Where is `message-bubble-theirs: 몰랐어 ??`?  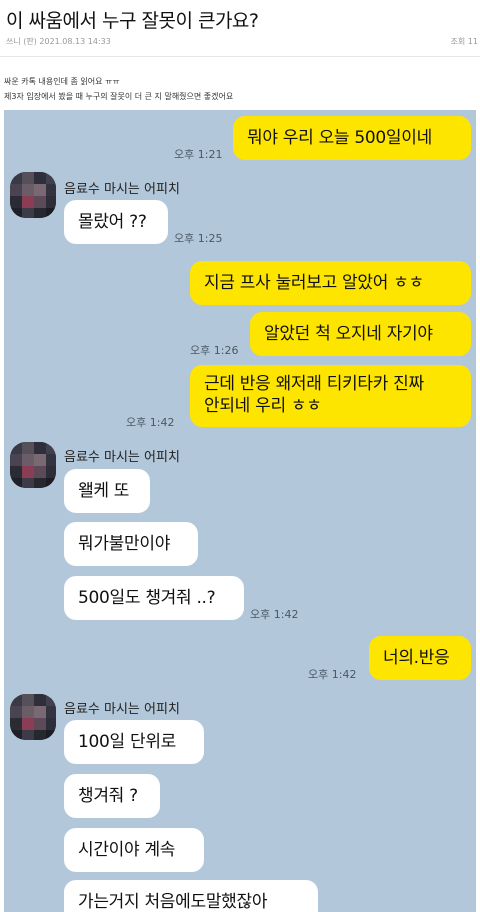
message-bubble-theirs: 몰랐어 ?? is located at coordinates (116, 222).